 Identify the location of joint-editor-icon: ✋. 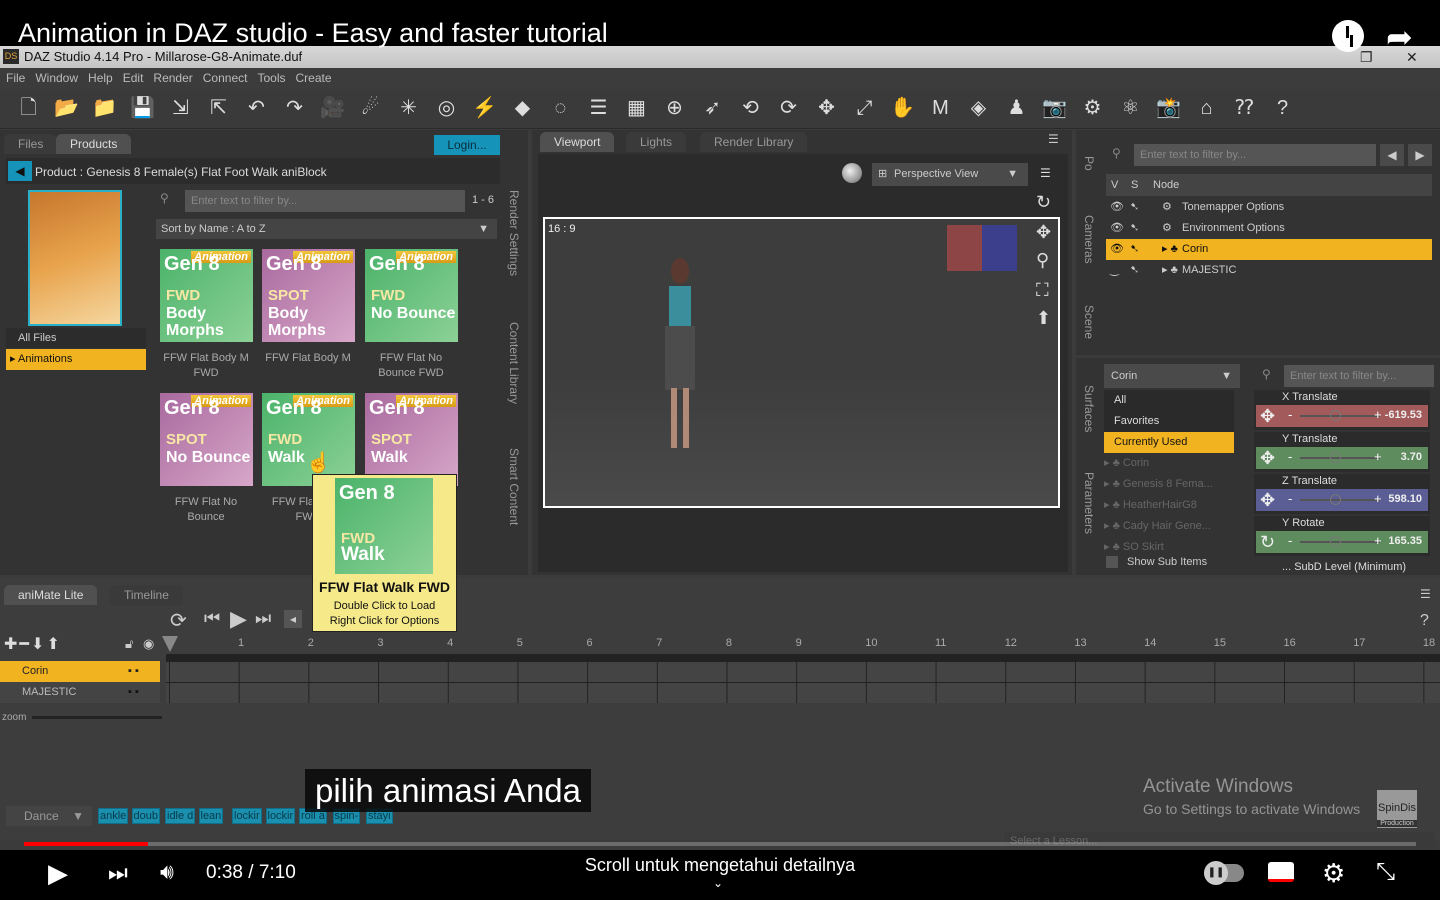
(902, 108).